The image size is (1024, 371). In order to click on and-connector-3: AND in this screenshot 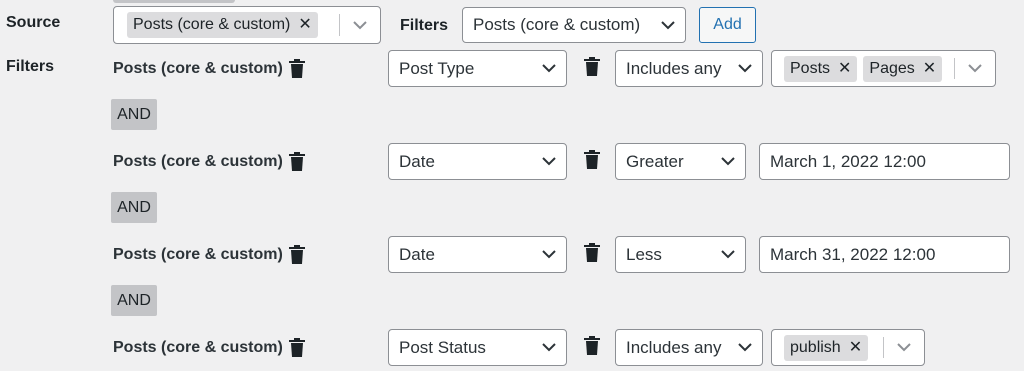, I will do `click(134, 300)`.